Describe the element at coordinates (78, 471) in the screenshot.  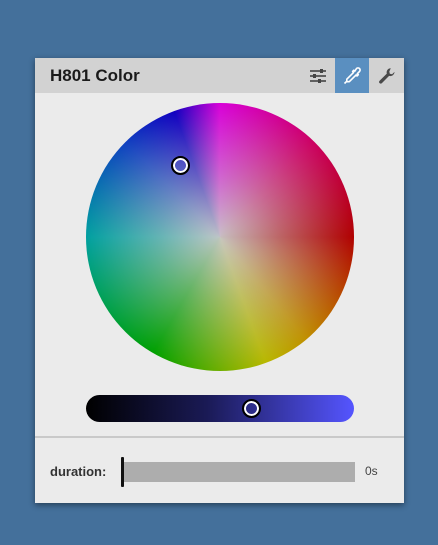
I see `duration-label: duration:` at that location.